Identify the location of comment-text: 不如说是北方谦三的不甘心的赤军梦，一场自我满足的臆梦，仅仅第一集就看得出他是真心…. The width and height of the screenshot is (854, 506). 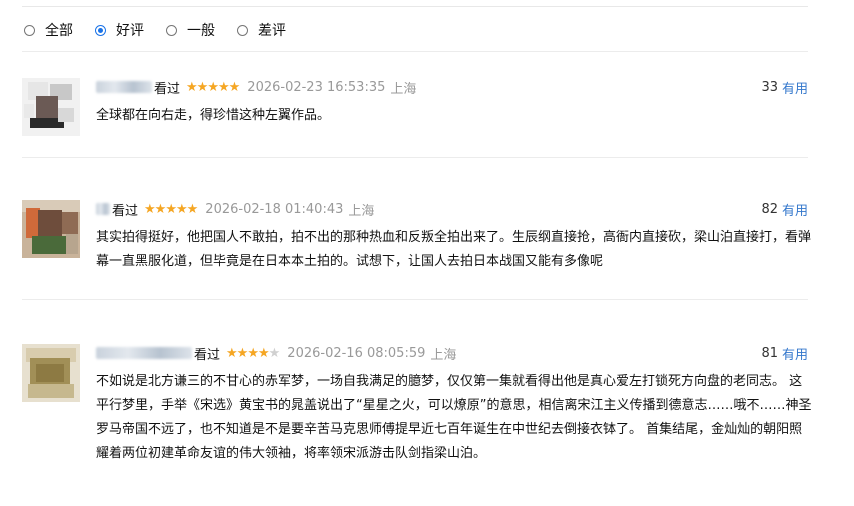
(454, 417).